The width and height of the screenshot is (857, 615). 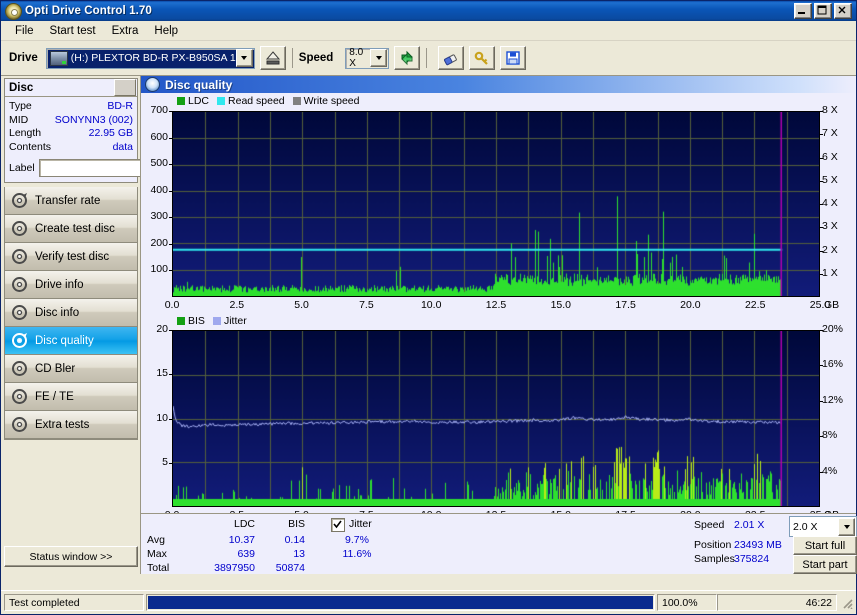 I want to click on start-part-button: Start part, so click(x=825, y=564).